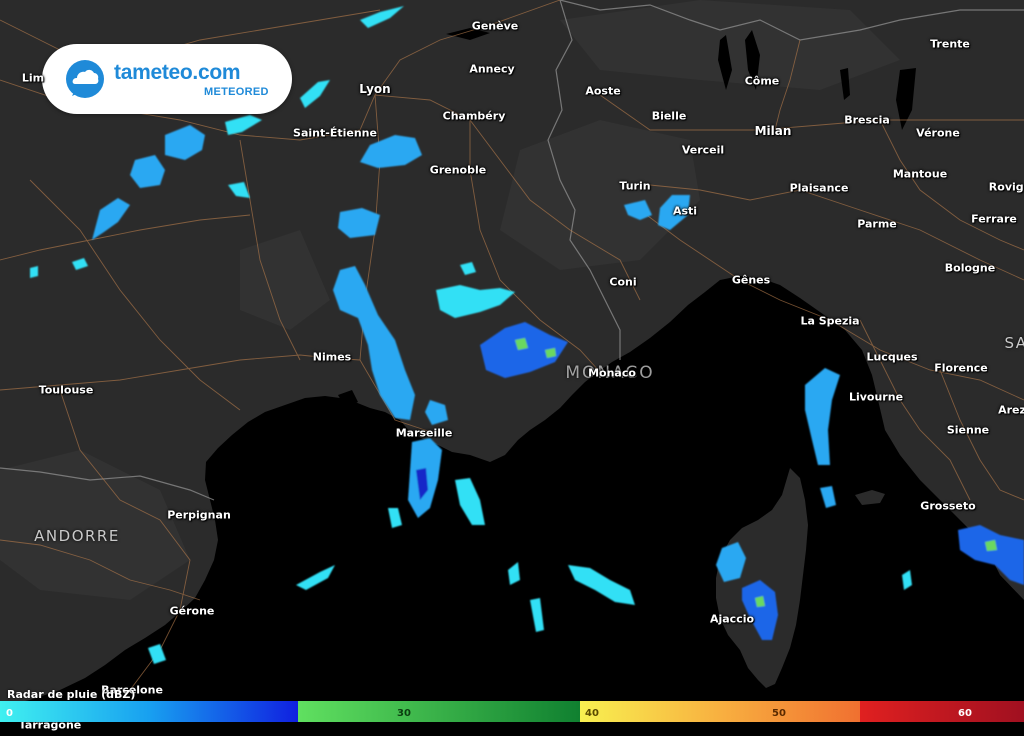 The height and width of the screenshot is (736, 1024). What do you see at coordinates (876, 397) in the screenshot?
I see `city-label-livourne: Livourne` at bounding box center [876, 397].